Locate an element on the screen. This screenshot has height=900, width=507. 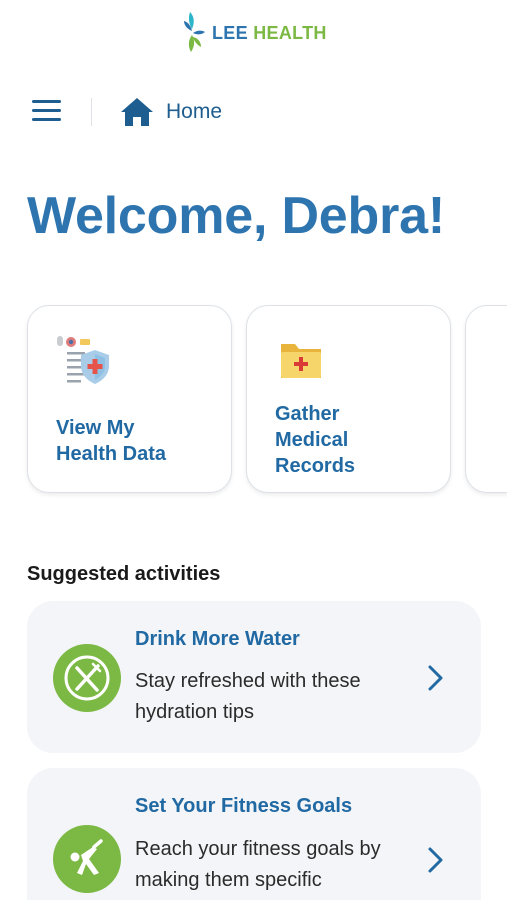
lee-health-logo: LEE HEALTH is located at coordinates (255, 32).